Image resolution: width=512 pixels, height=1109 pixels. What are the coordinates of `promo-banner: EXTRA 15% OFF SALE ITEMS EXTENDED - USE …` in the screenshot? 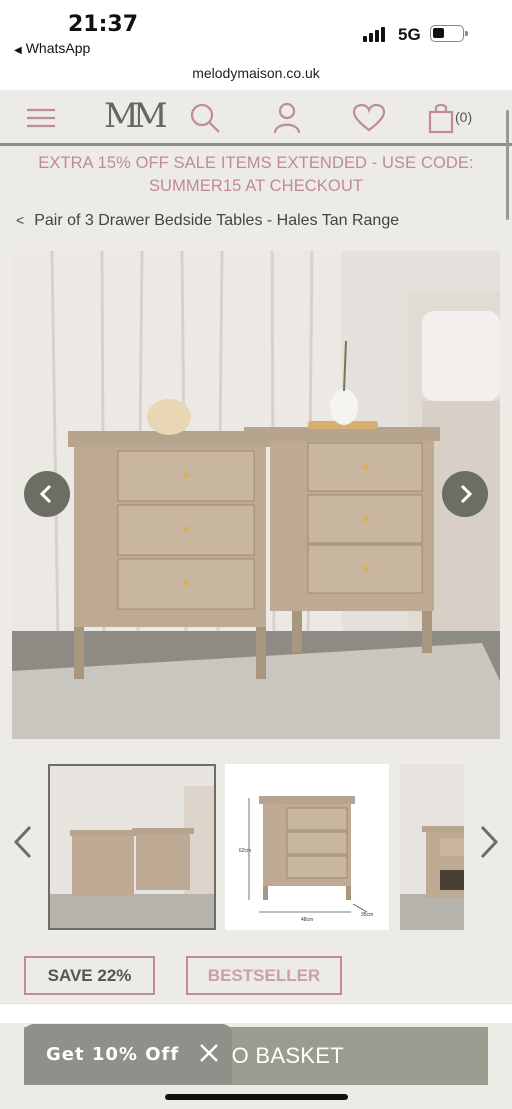 It's located at (256, 175).